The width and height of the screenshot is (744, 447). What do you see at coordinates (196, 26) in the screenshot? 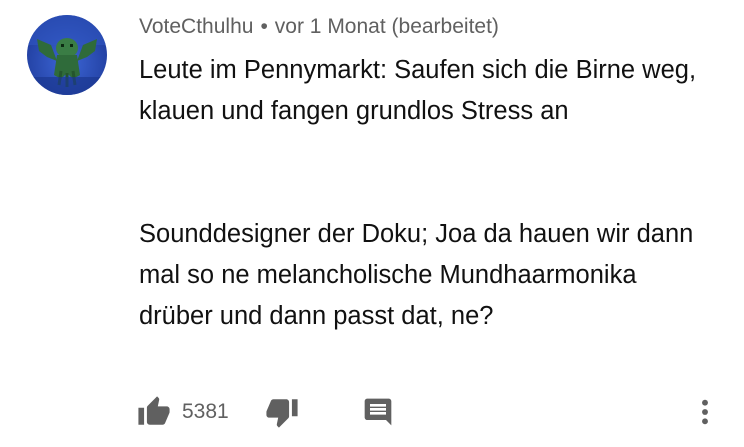
I see `author-name: VoteCthulhu` at bounding box center [196, 26].